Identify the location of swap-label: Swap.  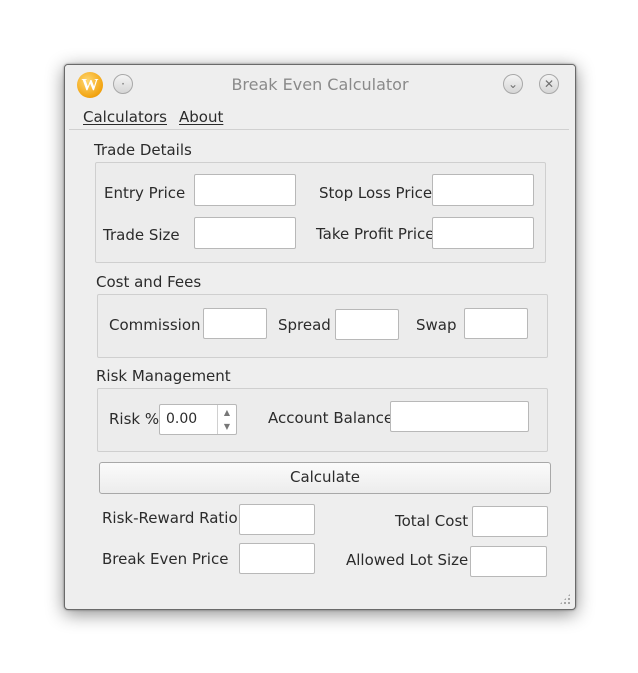
(436, 325).